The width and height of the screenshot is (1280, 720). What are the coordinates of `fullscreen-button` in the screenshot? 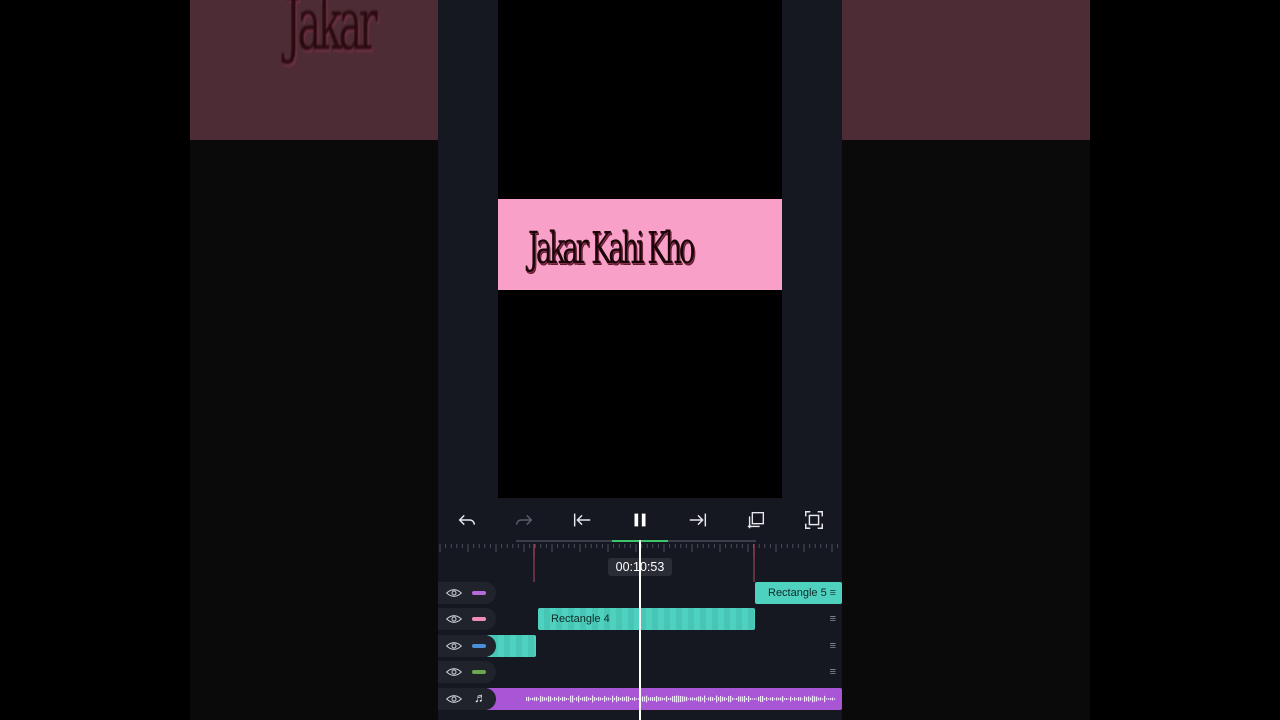 It's located at (814, 520).